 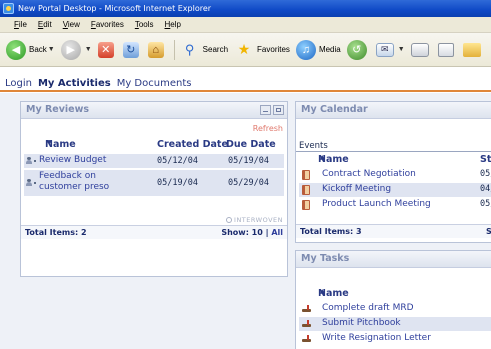 I want to click on toolbar-separator, so click(x=174, y=49).